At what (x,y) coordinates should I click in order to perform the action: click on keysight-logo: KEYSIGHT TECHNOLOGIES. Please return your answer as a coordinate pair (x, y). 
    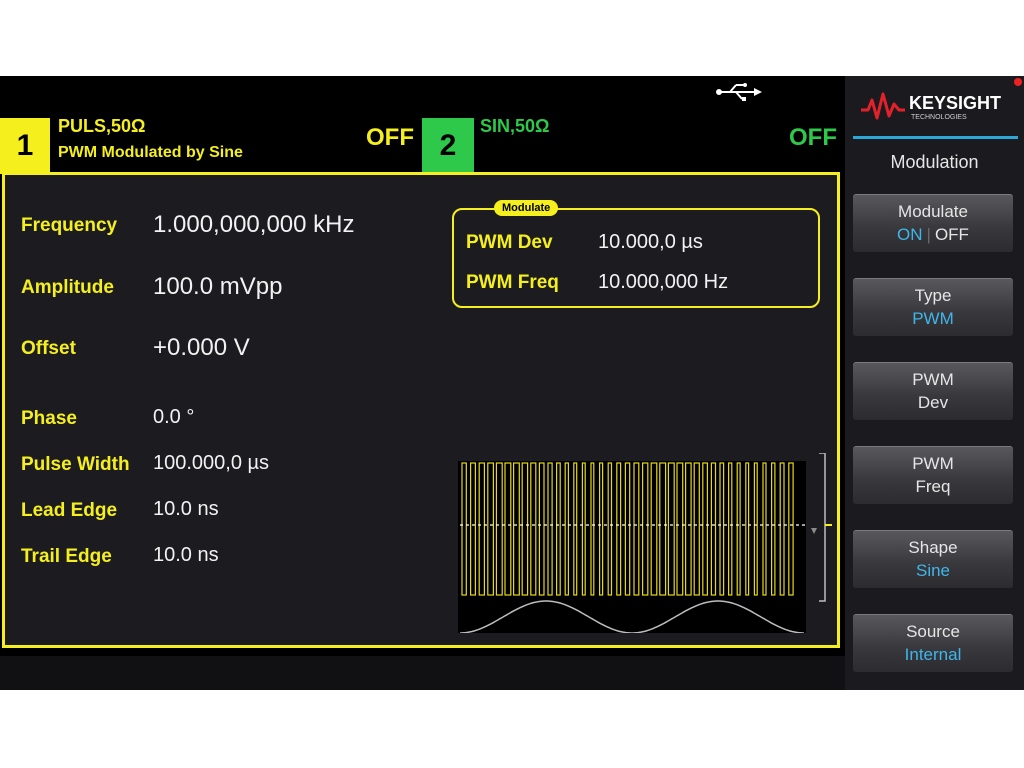
    Looking at the image, I should click on (931, 106).